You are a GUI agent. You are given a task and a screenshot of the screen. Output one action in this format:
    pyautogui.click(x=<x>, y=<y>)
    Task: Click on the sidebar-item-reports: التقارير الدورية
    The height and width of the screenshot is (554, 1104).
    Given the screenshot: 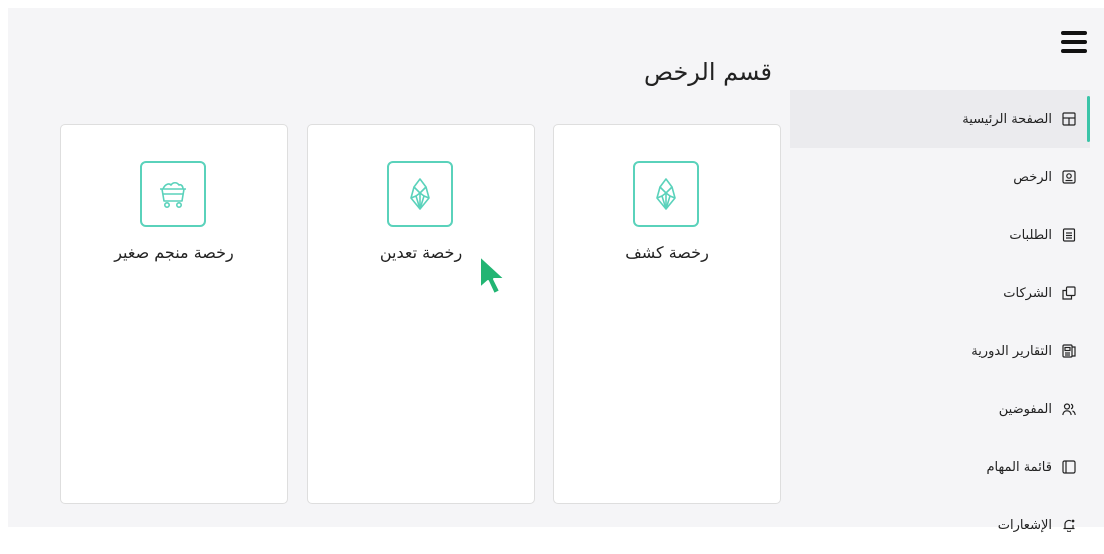 What is the action you would take?
    pyautogui.click(x=940, y=351)
    